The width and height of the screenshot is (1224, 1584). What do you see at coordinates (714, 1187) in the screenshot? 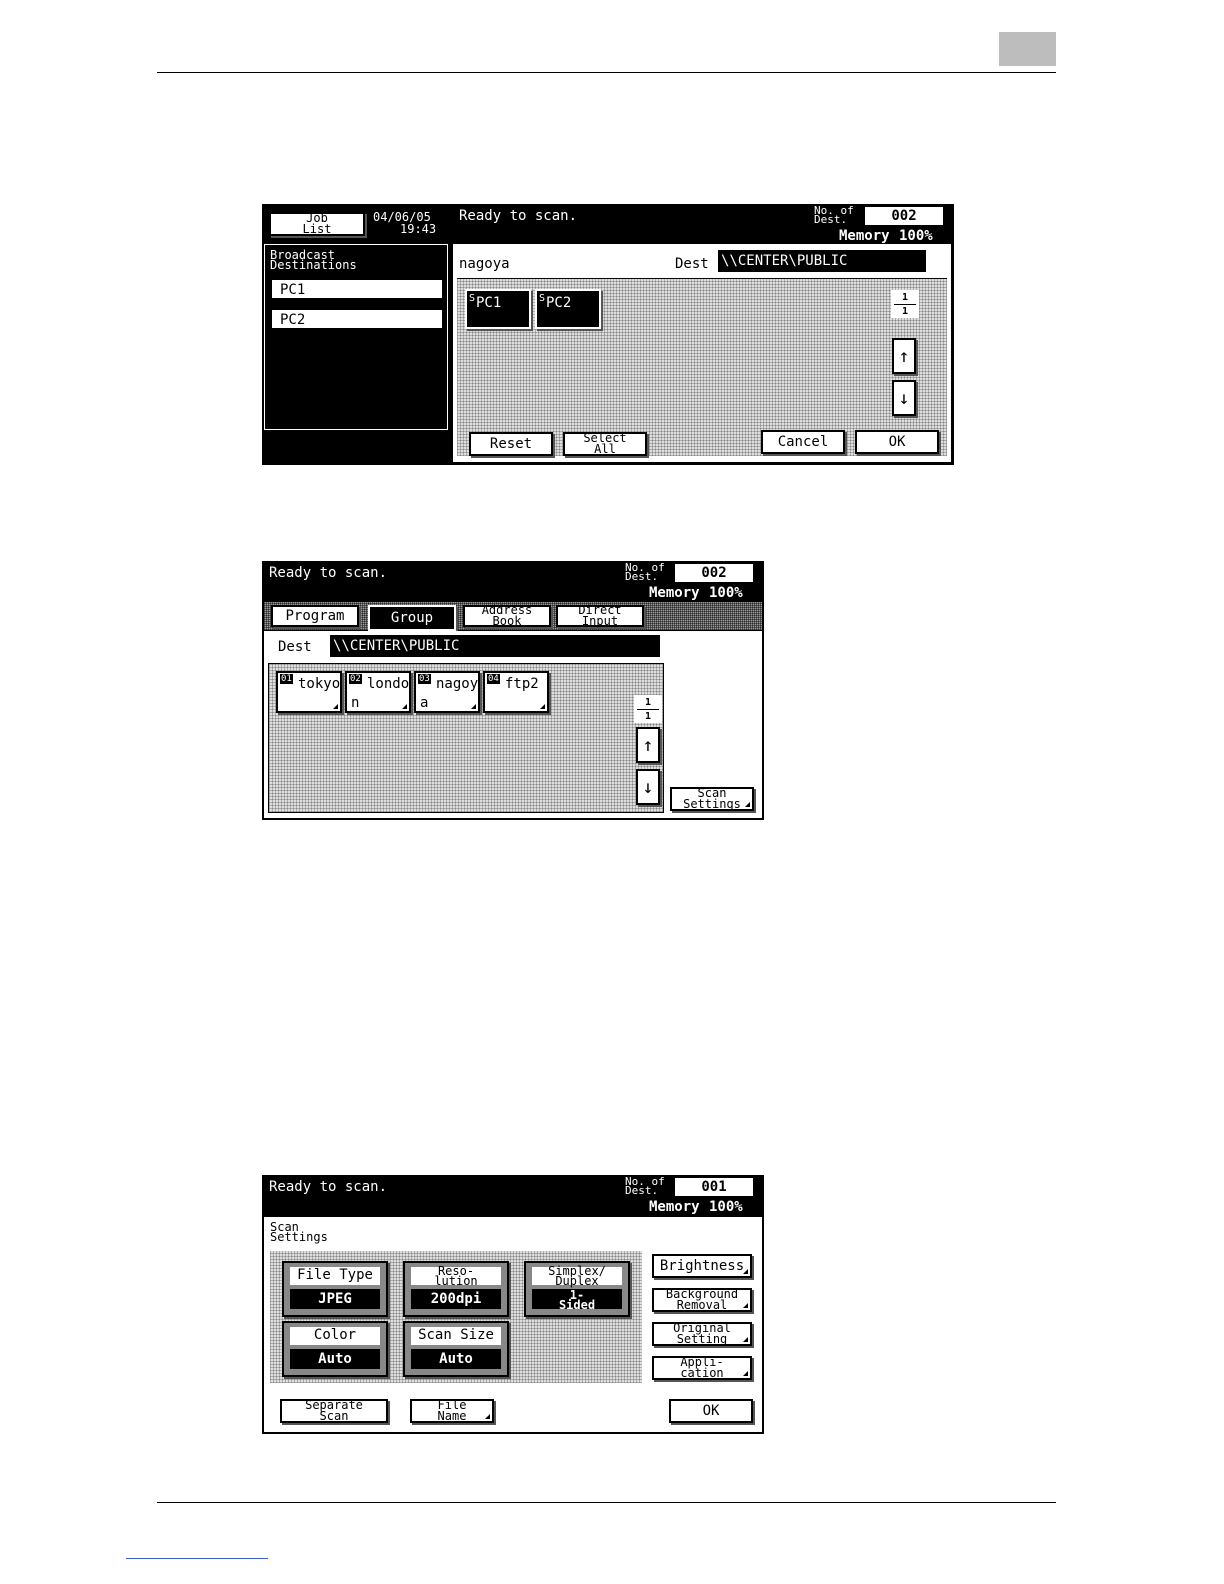
I see `no-of-dest-value: 001` at bounding box center [714, 1187].